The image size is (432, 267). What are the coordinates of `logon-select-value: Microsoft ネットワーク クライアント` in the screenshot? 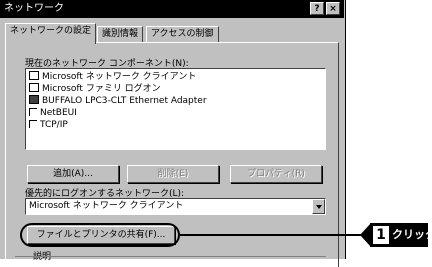 It's located at (106, 206).